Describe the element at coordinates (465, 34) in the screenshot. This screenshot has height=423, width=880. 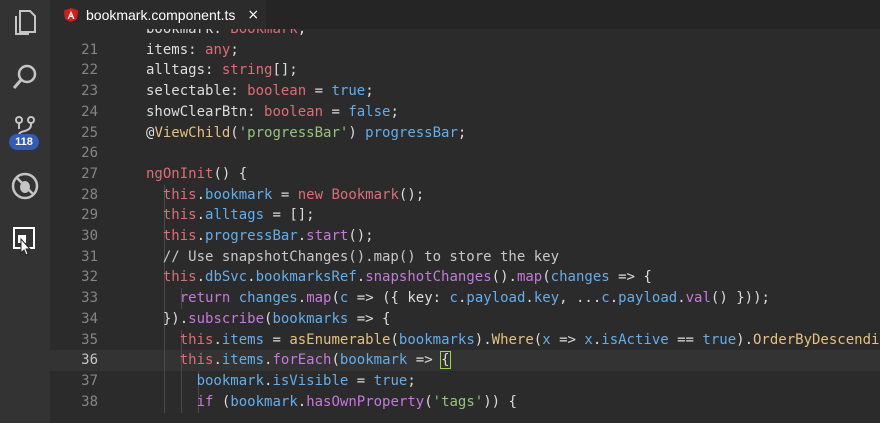
I see `code-line: bookmark: Bookmark;` at that location.